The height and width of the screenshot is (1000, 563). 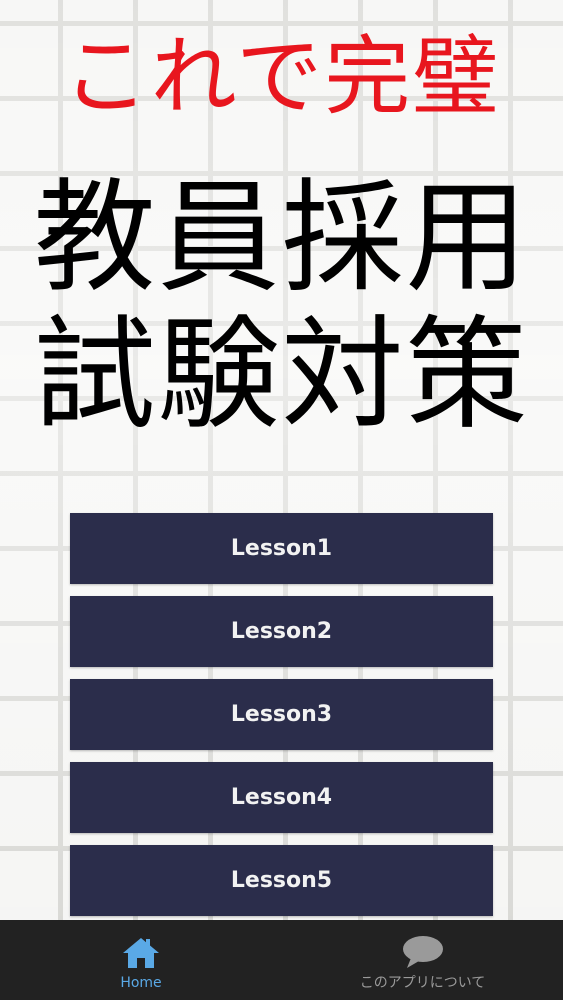 I want to click on title-line-1: 教員採用, so click(x=281, y=238).